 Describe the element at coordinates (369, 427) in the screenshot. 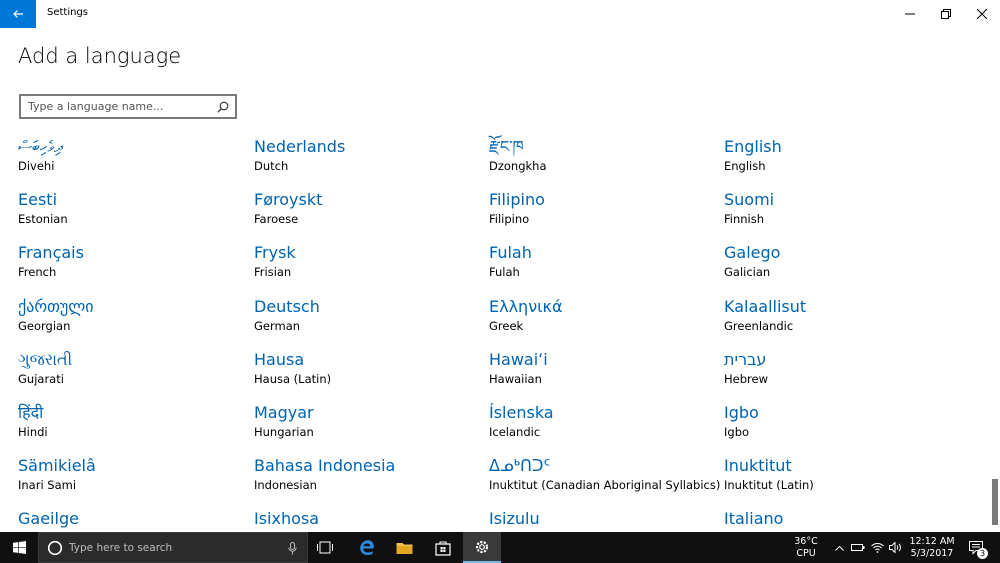

I see `language-item: Magyar Hungarian` at that location.